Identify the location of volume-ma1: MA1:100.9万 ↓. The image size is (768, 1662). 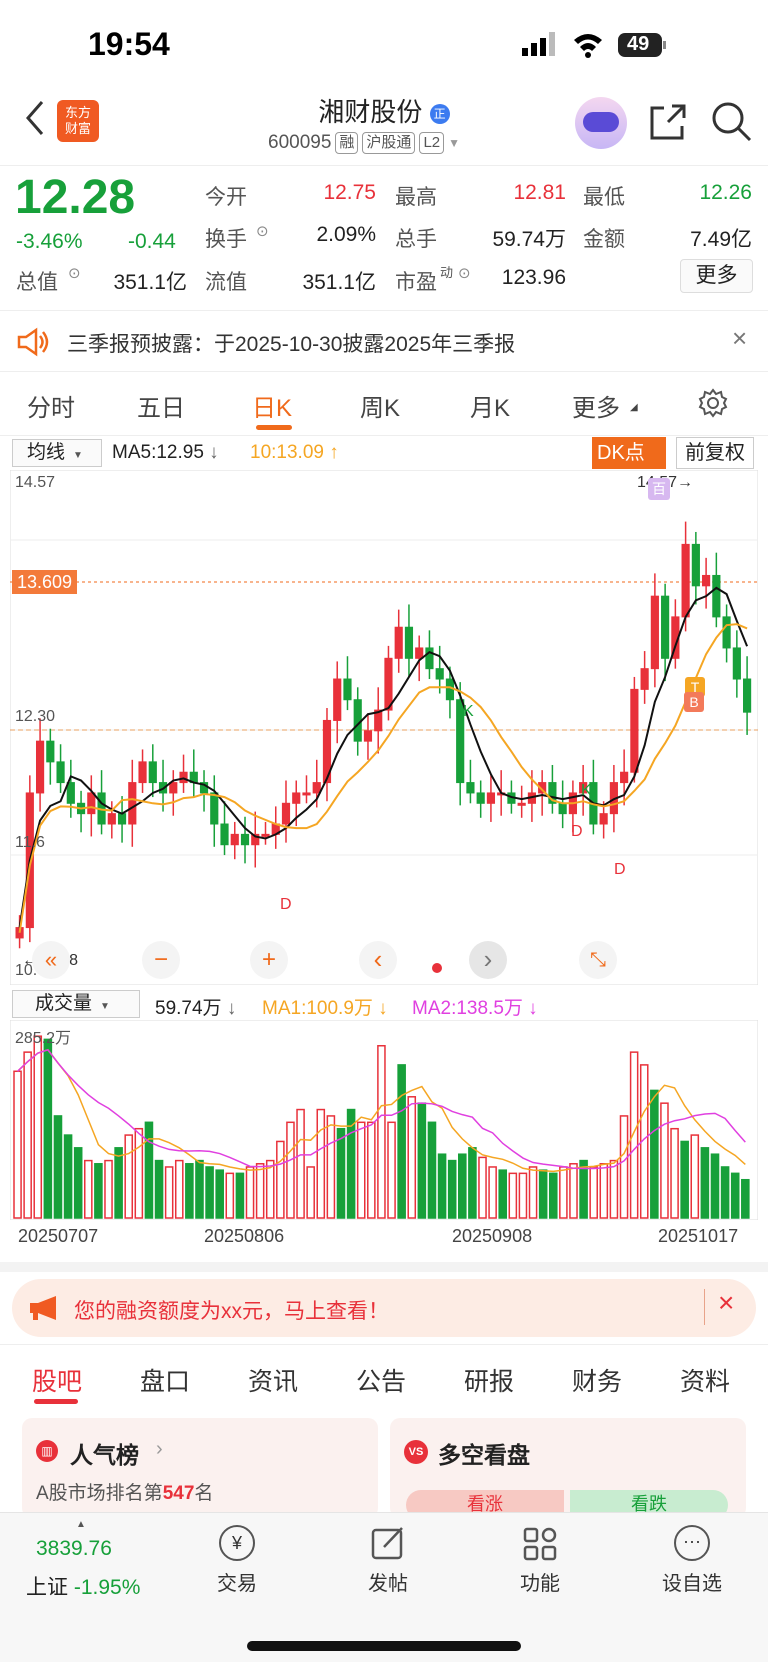
(325, 1008).